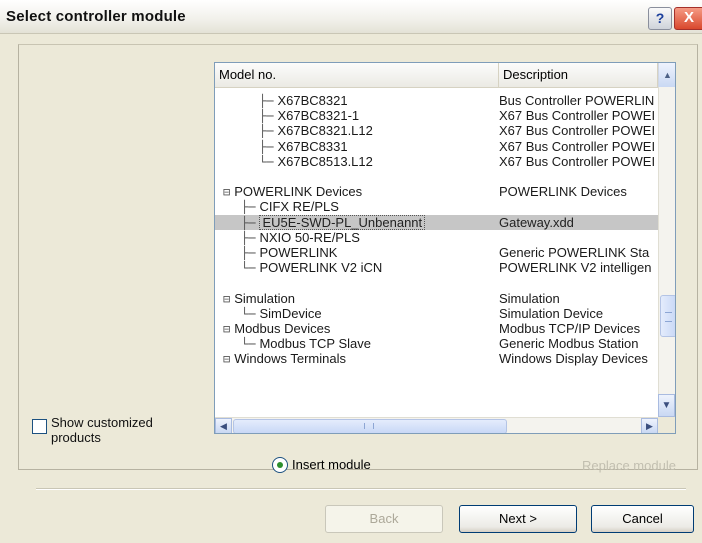  Describe the element at coordinates (436, 161) in the screenshot. I see `list-item: └─ X67BC8513.L12 X67 Bus Controller POWEI` at that location.